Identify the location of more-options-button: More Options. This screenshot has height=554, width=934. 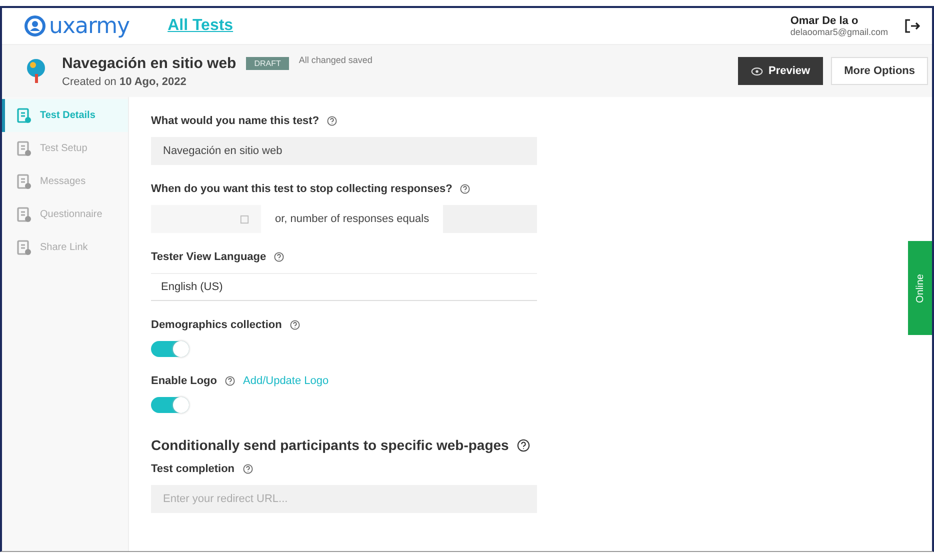
(879, 71).